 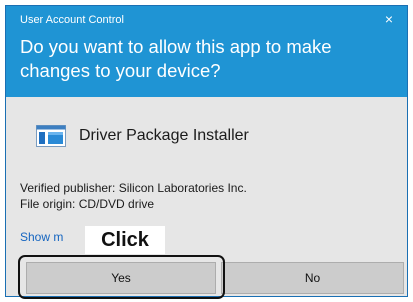 What do you see at coordinates (87, 204) in the screenshot?
I see `origin-text: File origin: CD/DVD drive` at bounding box center [87, 204].